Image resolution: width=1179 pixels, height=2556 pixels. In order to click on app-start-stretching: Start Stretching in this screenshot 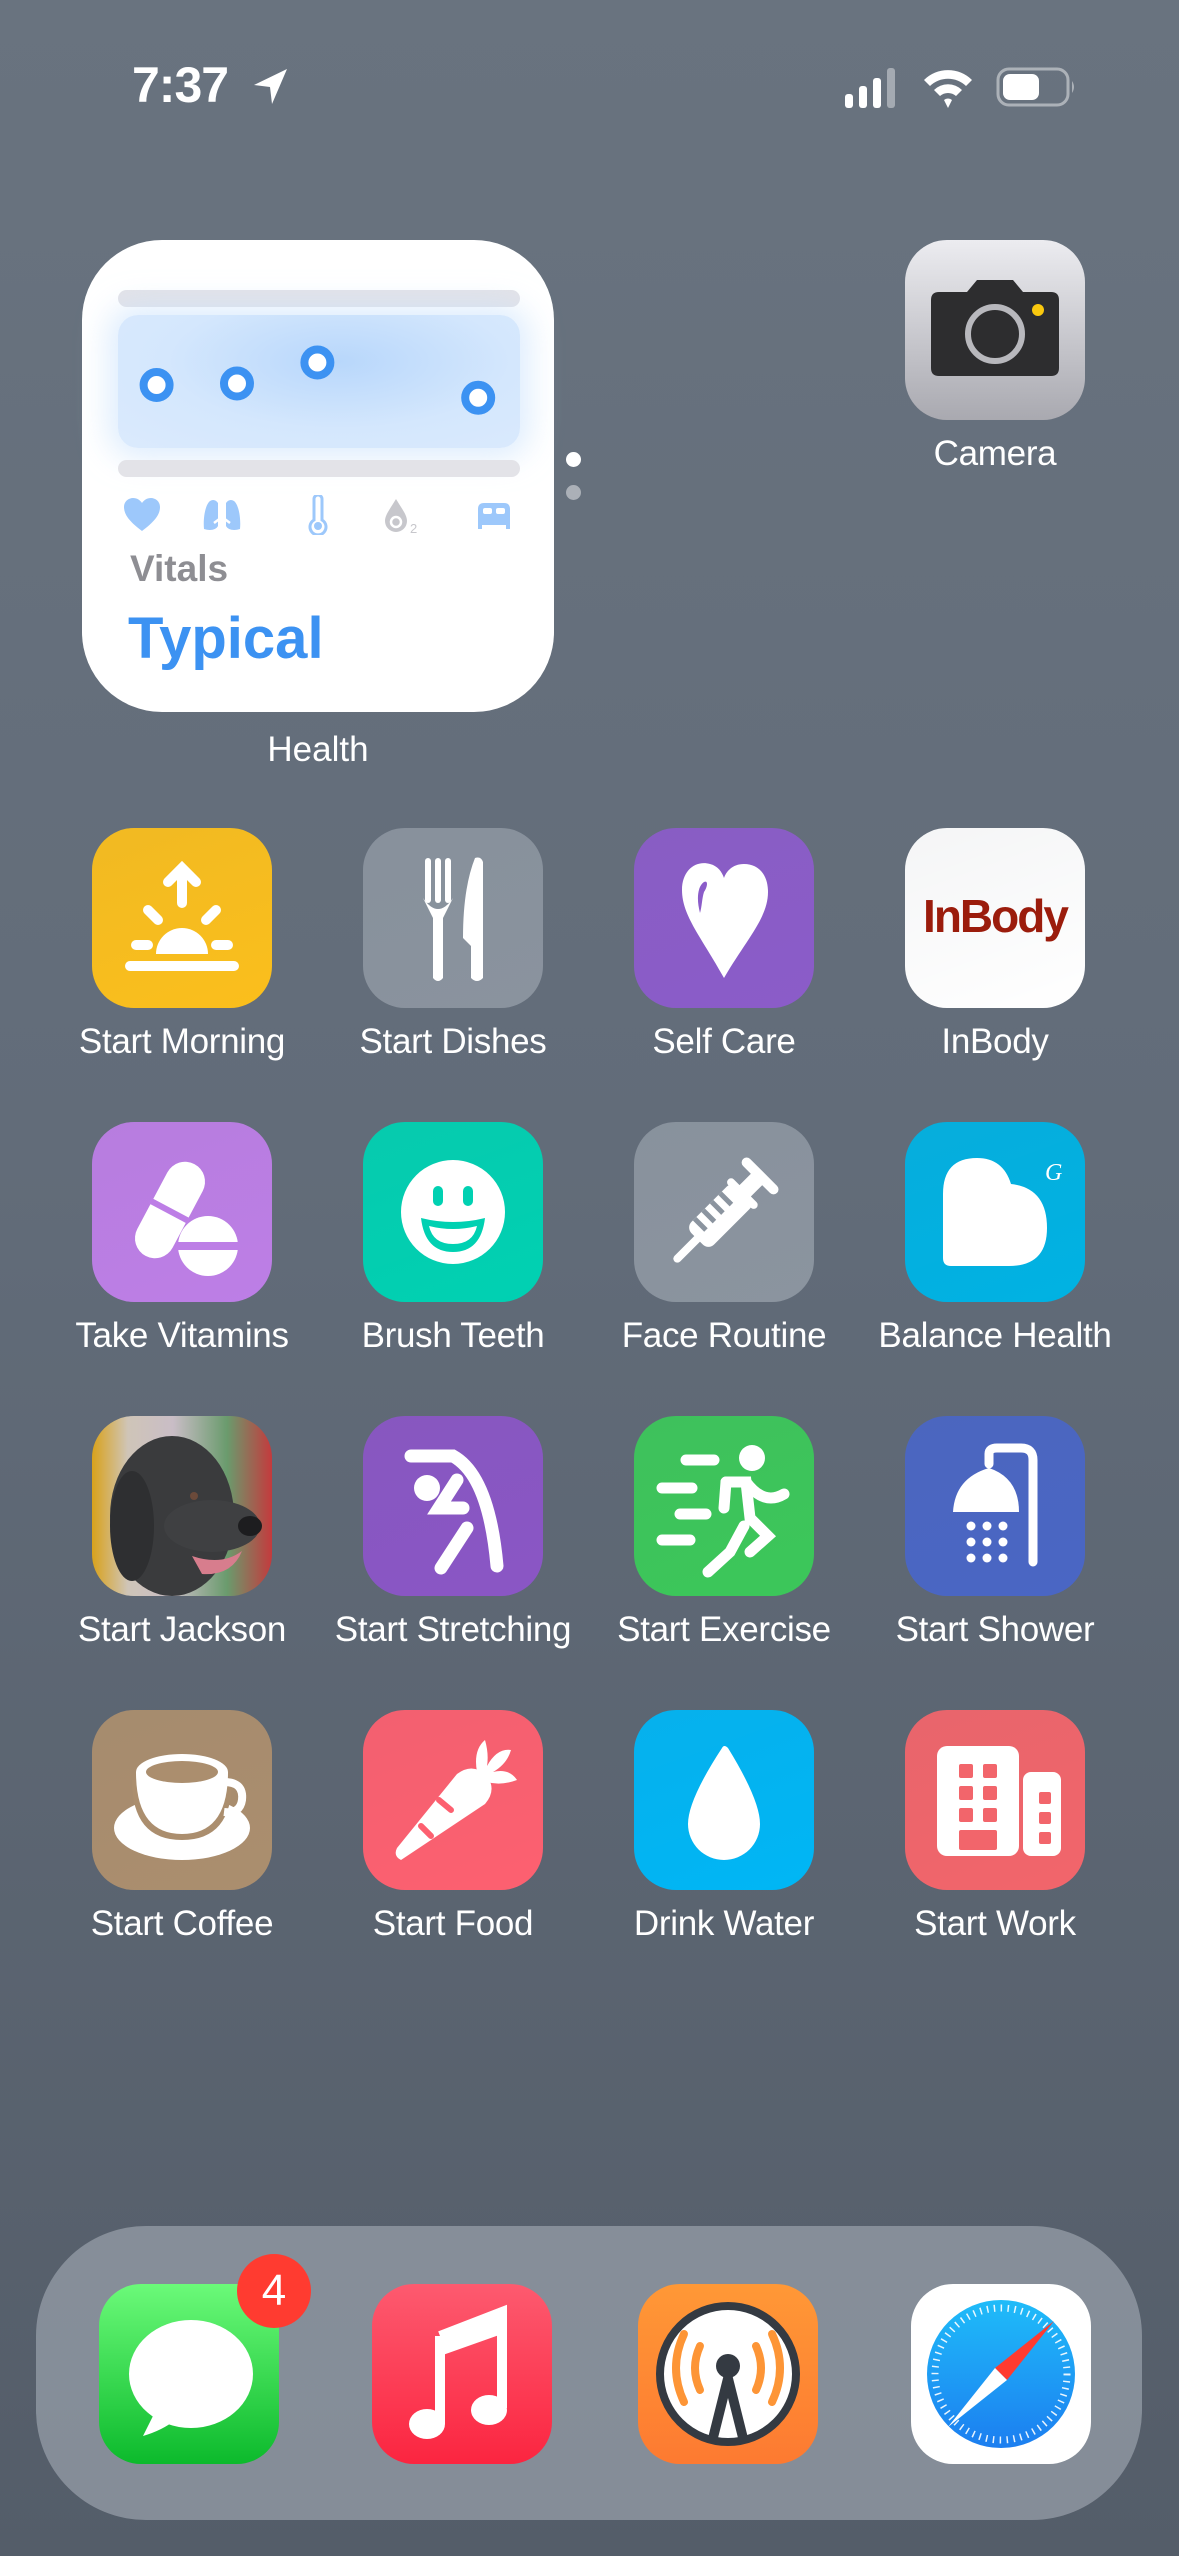, I will do `click(453, 1533)`.